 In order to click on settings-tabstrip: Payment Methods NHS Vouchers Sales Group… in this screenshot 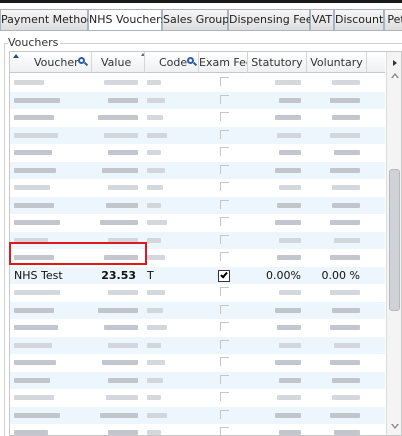, I will do `click(201, 20)`.